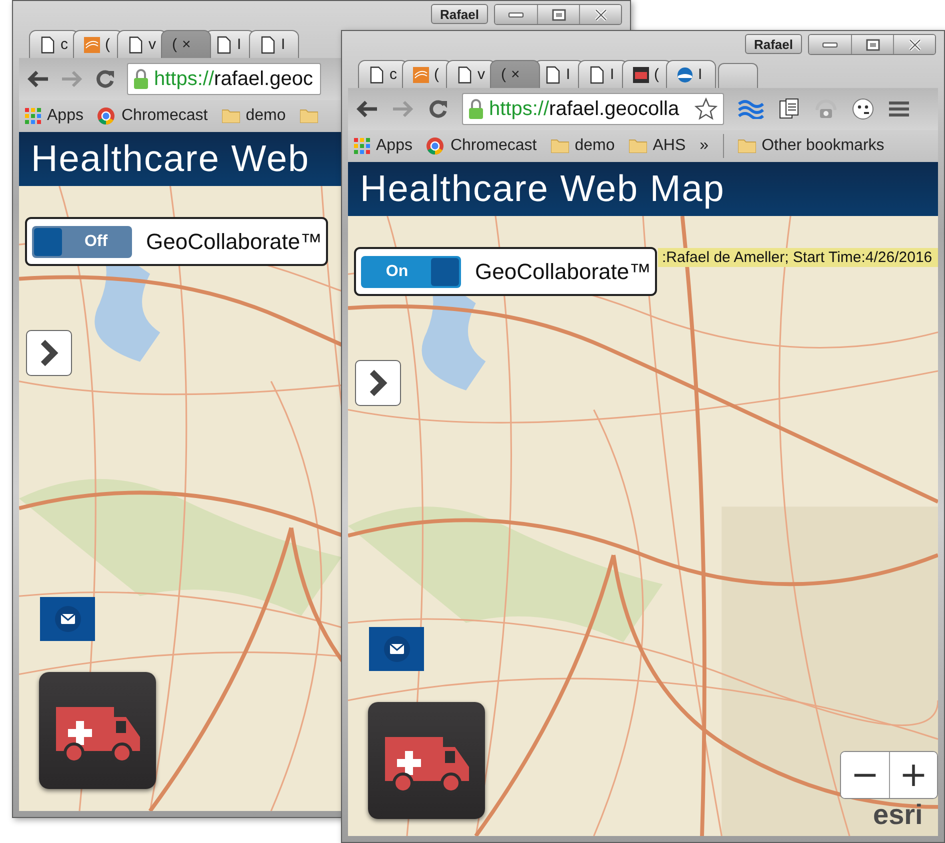 The height and width of the screenshot is (843, 945). What do you see at coordinates (704, 146) in the screenshot?
I see `more-bookmarks-button: »` at bounding box center [704, 146].